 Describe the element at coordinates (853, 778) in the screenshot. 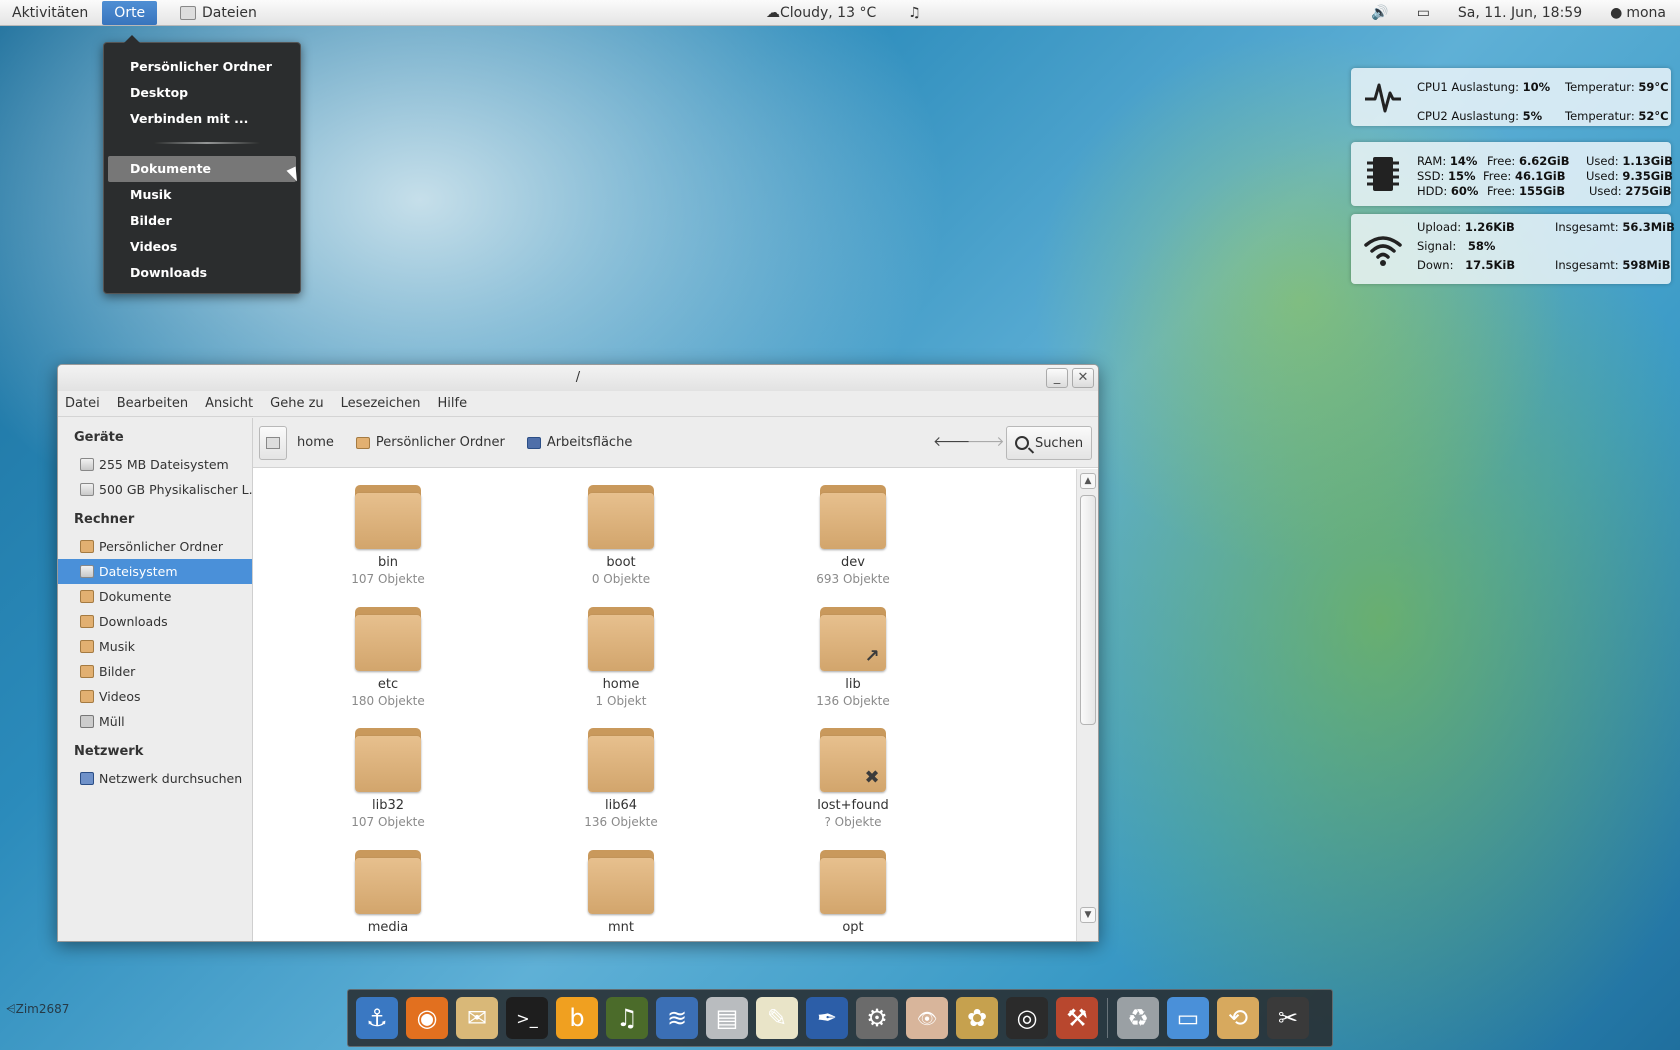

I see `folder-tile: ✖ lost+found ? Objekte` at that location.